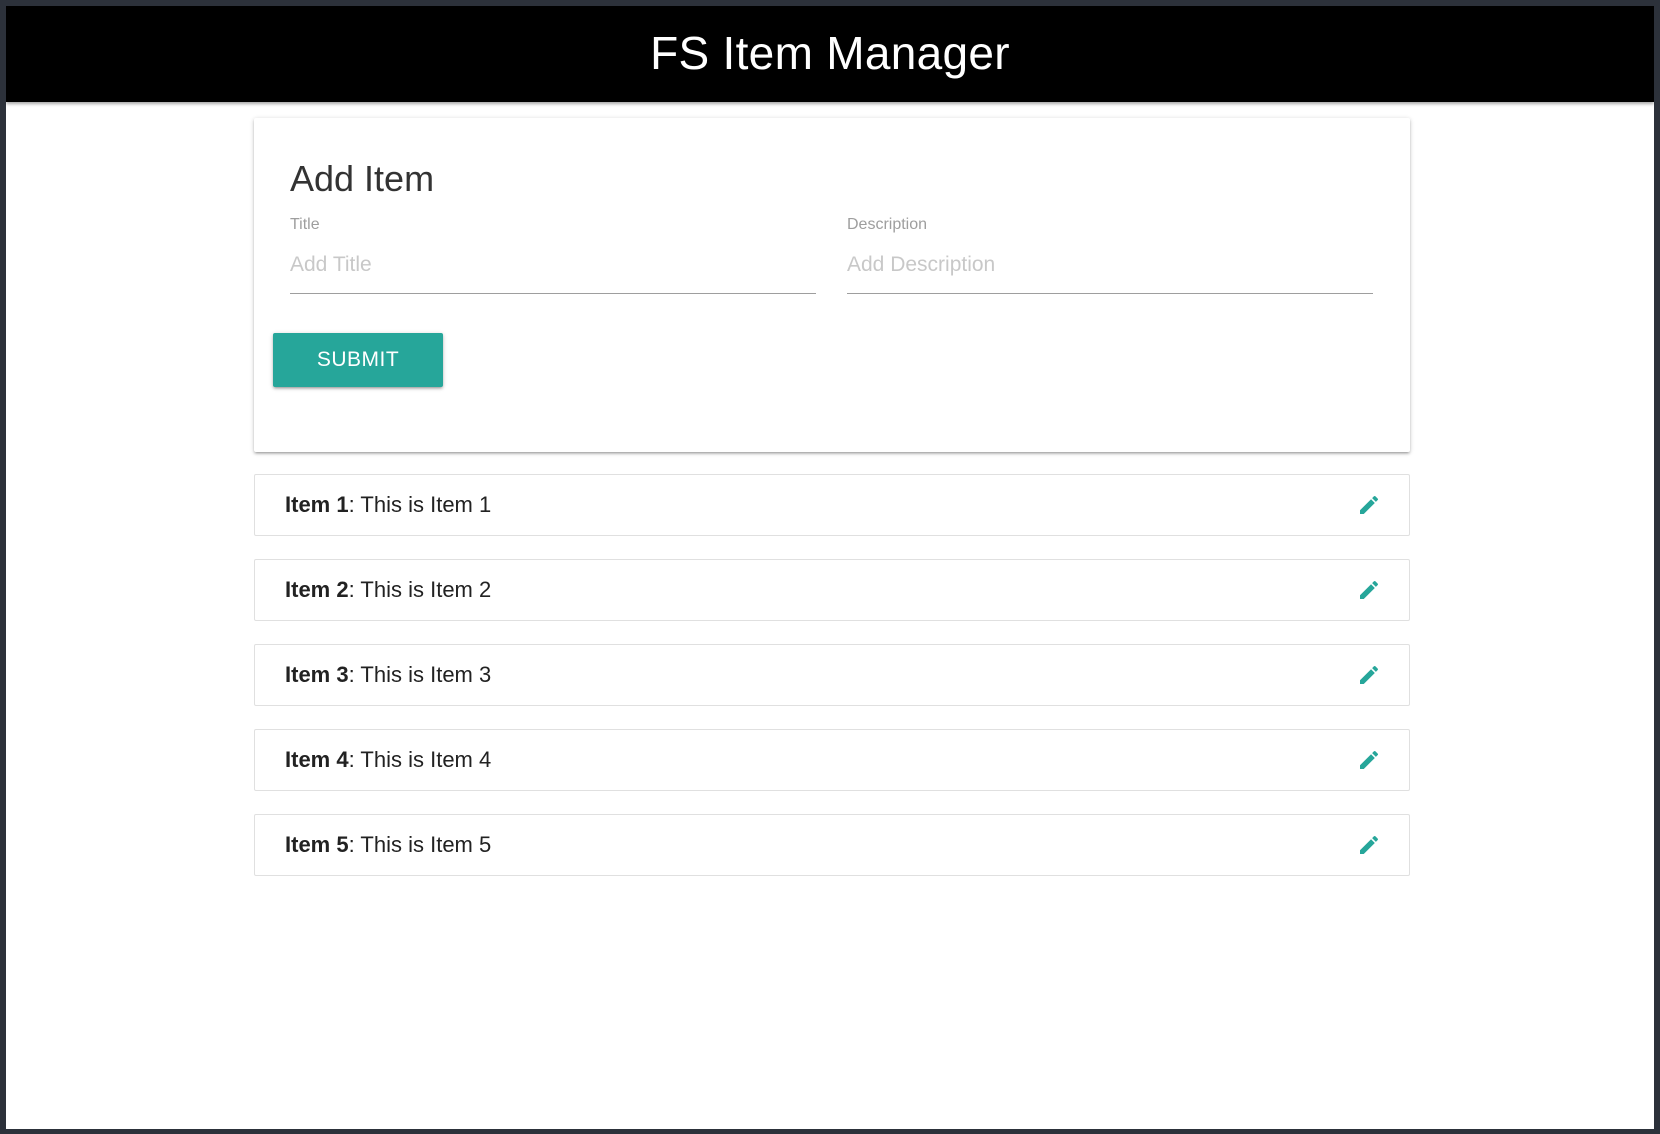  What do you see at coordinates (317, 674) in the screenshot?
I see `item-title: Item 3` at bounding box center [317, 674].